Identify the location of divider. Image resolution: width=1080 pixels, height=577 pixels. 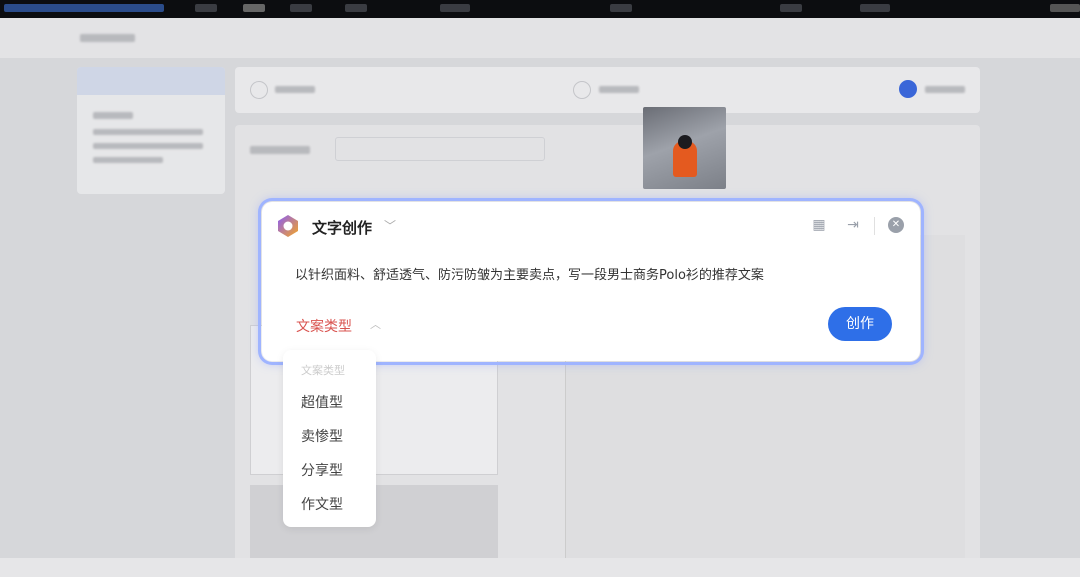
(874, 226).